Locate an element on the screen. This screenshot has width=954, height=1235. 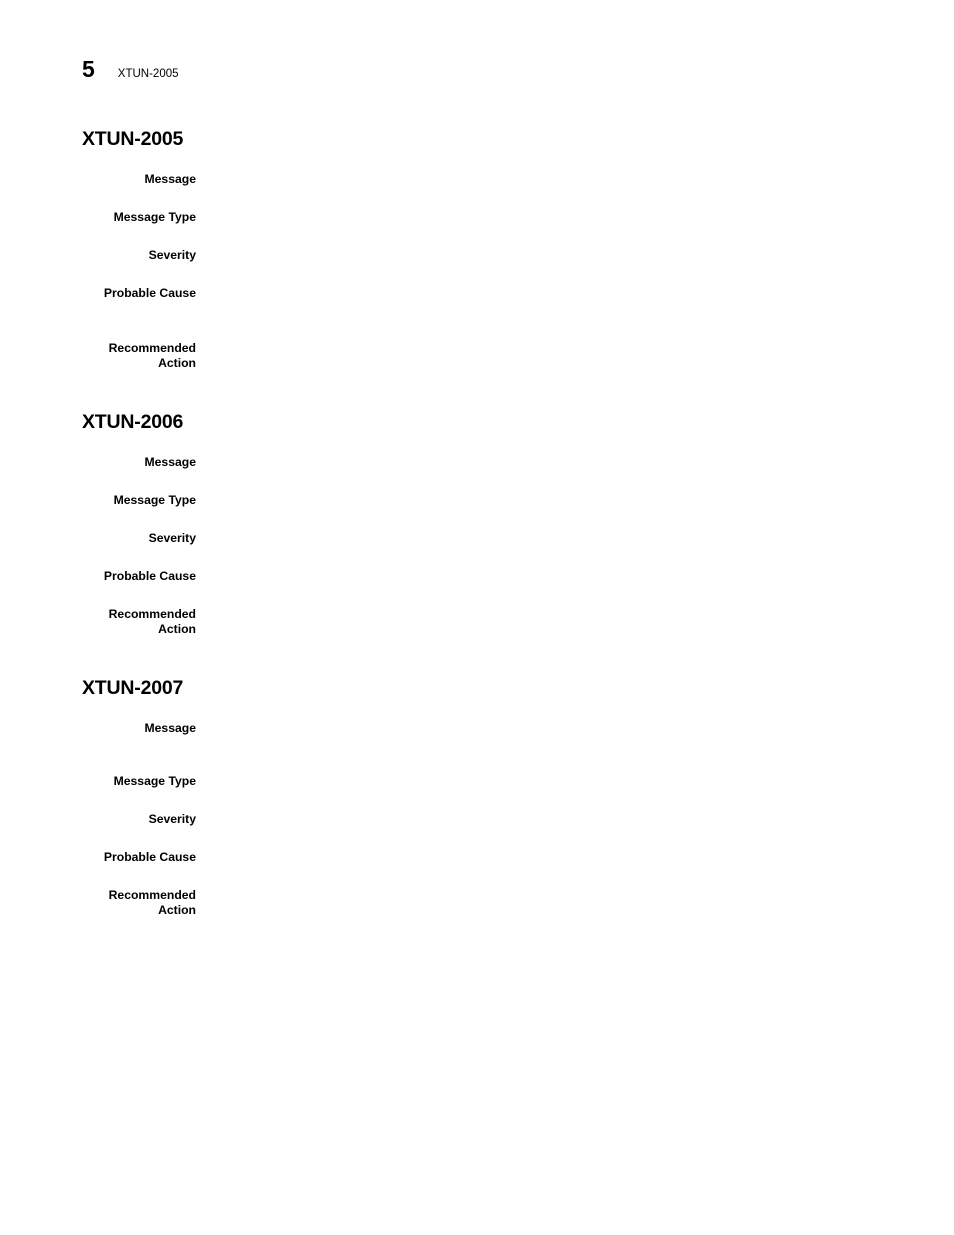
section-heading: XTUN-2007 is located at coordinates (133, 688).